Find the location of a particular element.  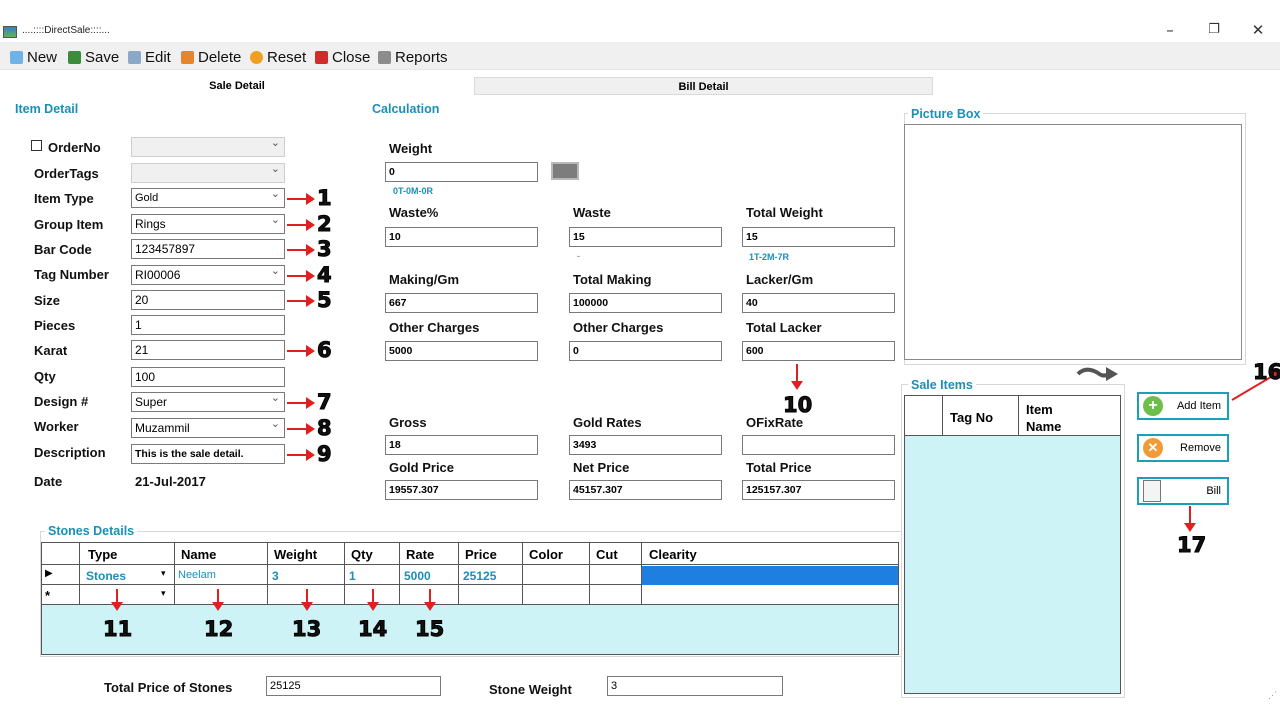

total-making-input: 100000 is located at coordinates (645, 303).